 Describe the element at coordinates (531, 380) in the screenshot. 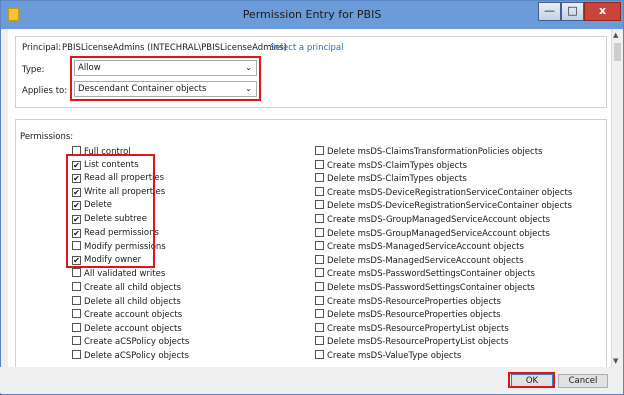

I see `highlight-box-ok` at that location.